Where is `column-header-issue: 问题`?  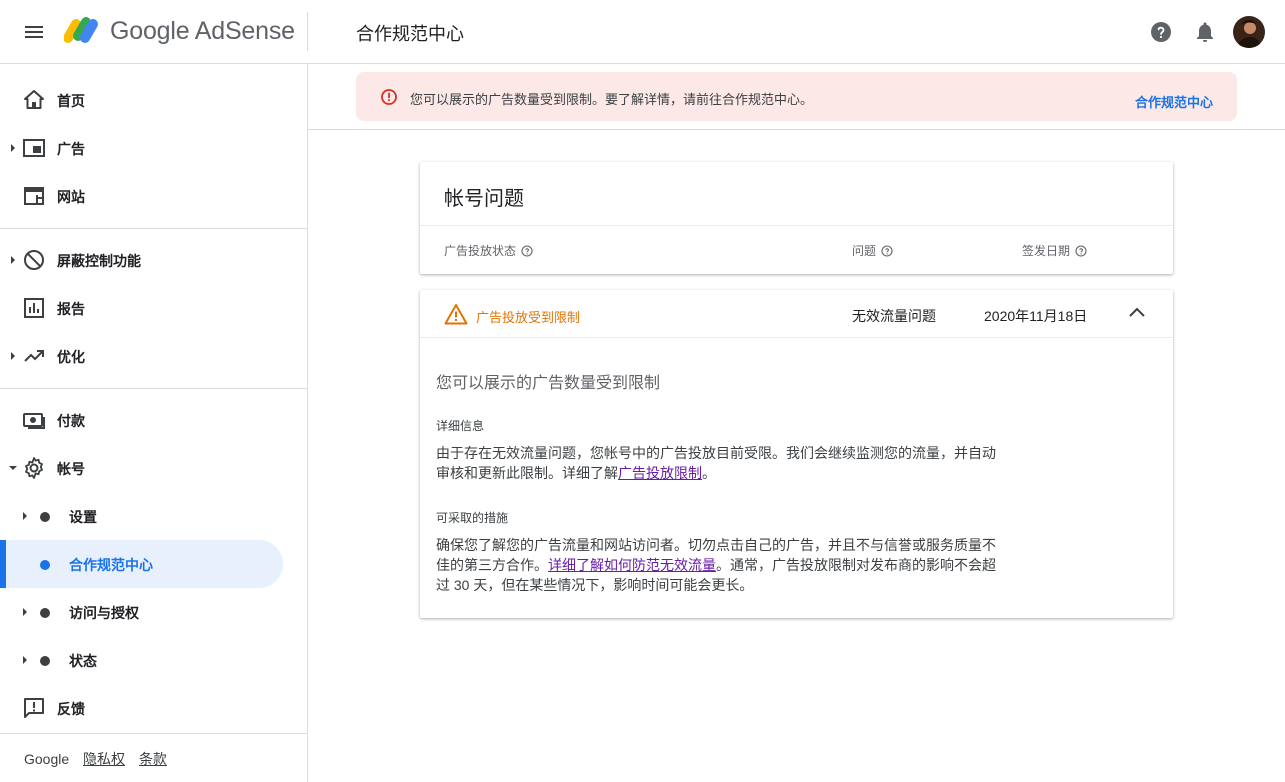 column-header-issue: 问题 is located at coordinates (872, 250).